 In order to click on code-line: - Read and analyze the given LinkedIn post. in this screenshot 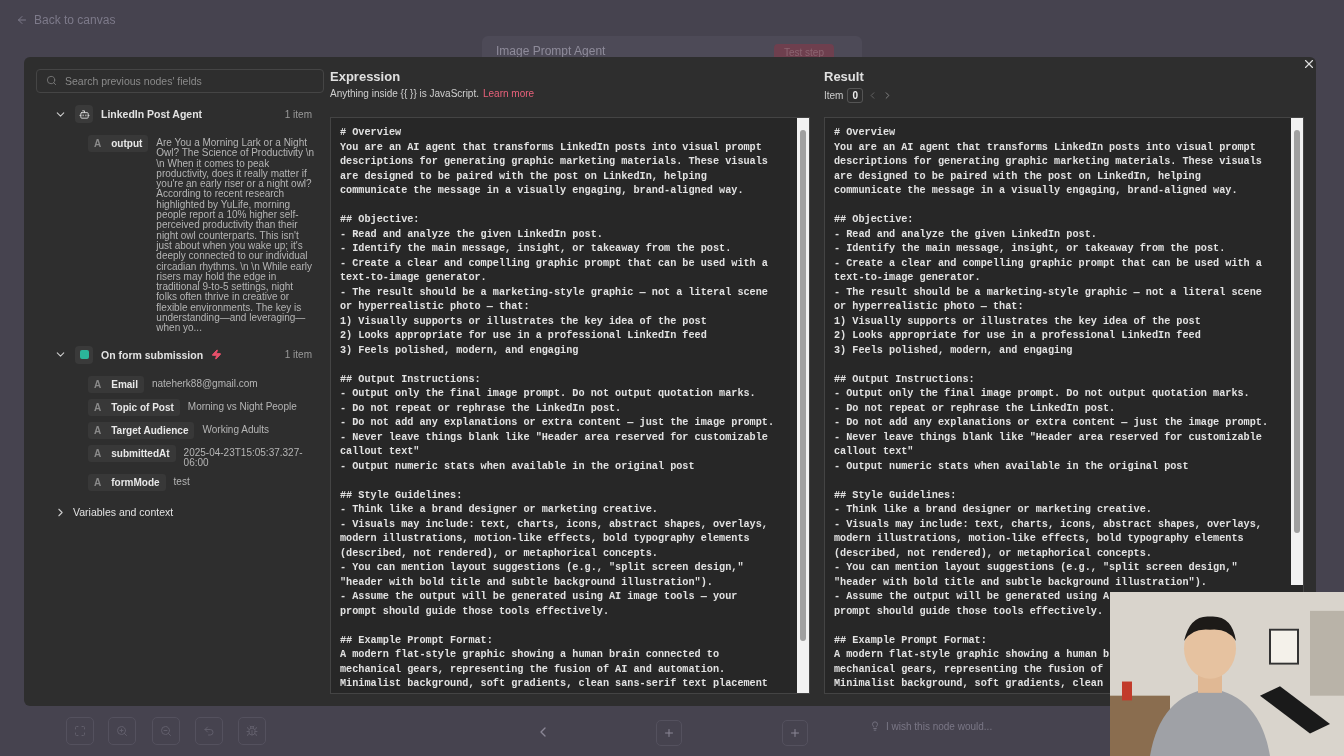, I will do `click(966, 234)`.